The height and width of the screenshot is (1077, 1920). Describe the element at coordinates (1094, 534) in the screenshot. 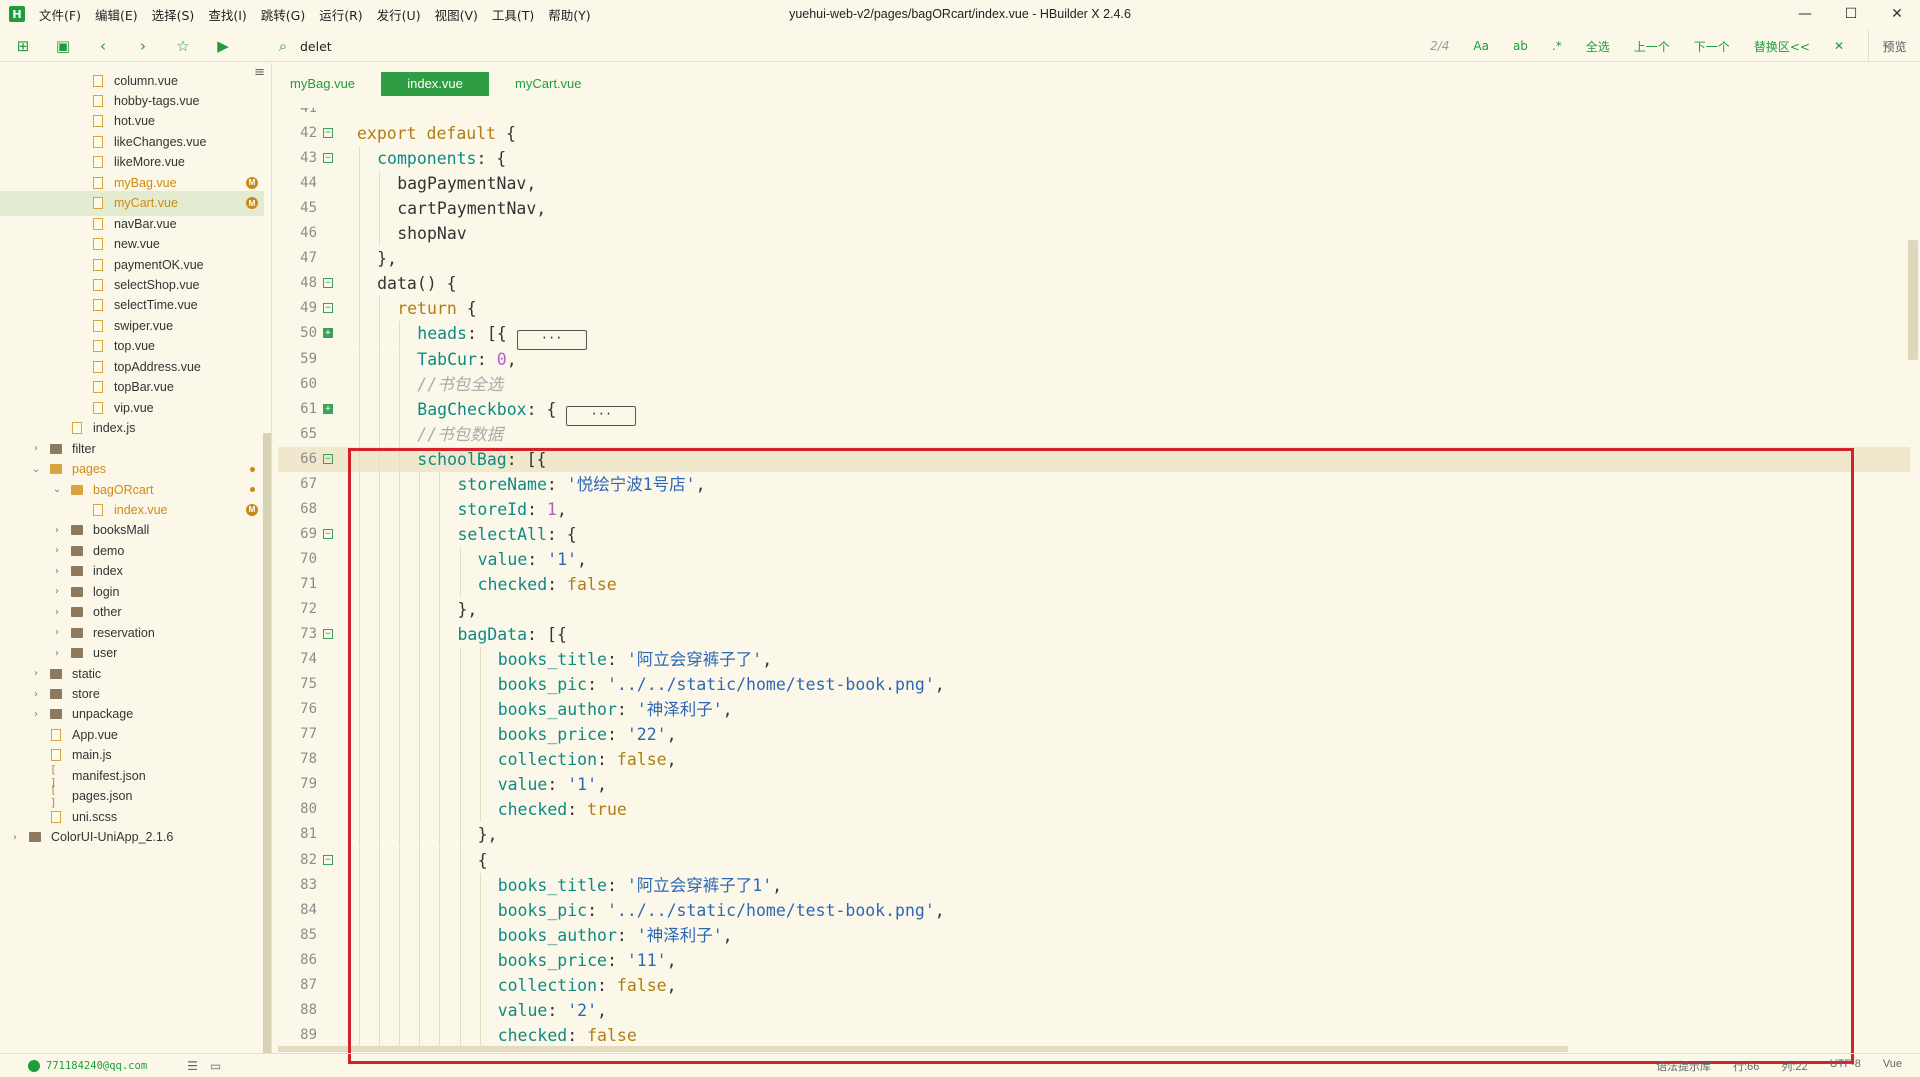

I see `code-line: 69− selectAll: {` at that location.